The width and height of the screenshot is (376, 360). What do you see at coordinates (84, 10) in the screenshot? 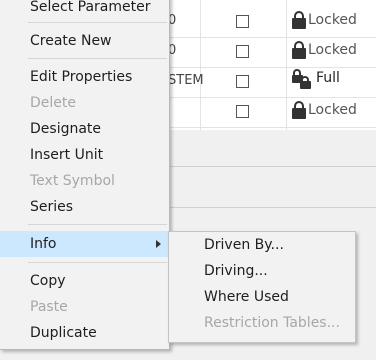
I see `menu-item-select-parameter: Select Parameter` at bounding box center [84, 10].